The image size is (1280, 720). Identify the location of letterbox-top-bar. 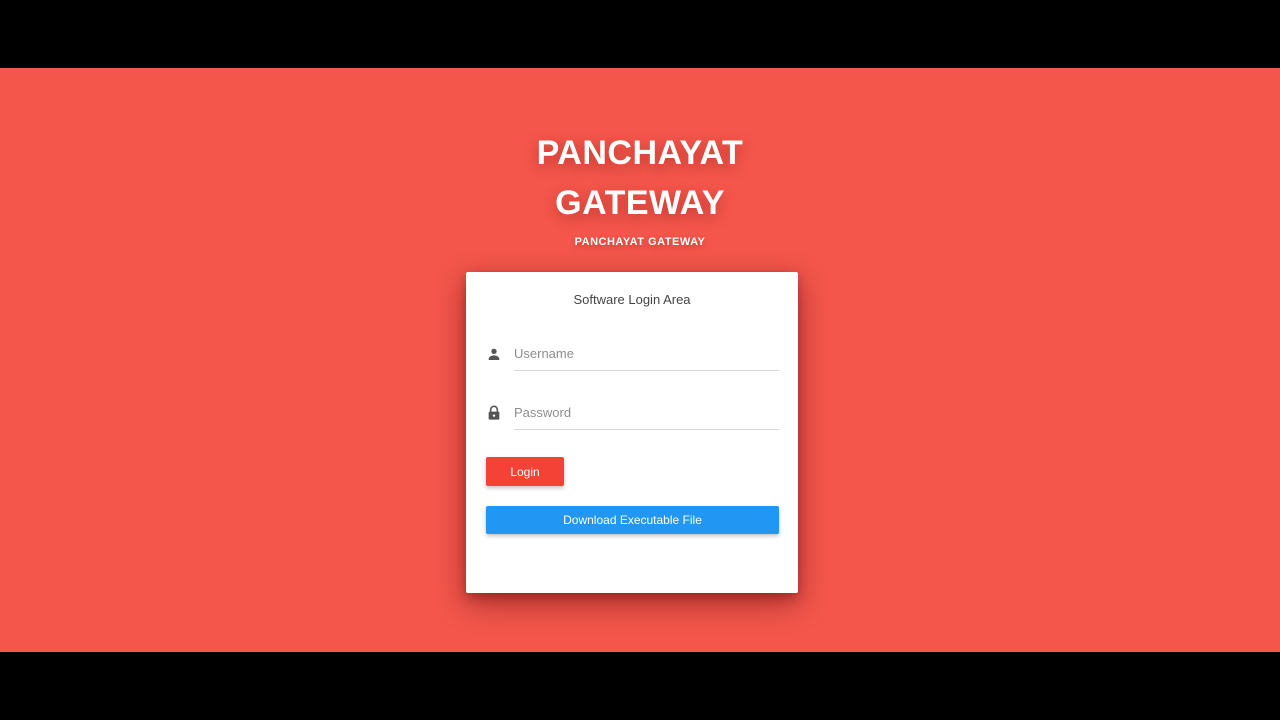
(640, 34).